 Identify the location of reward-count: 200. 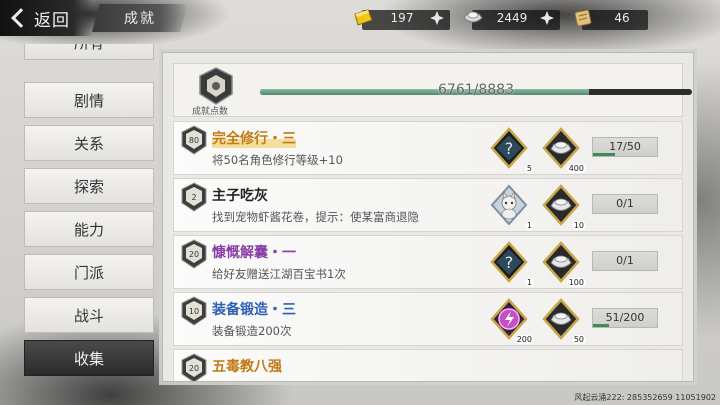
(524, 339).